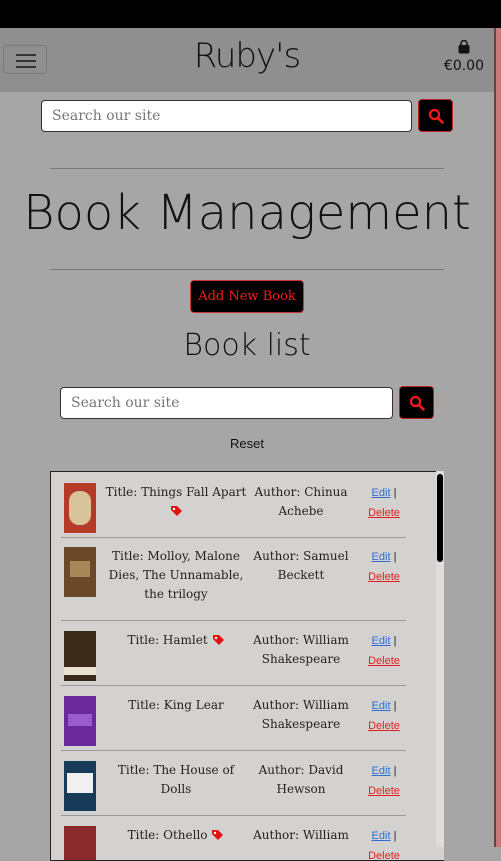 This screenshot has width=501, height=861. Describe the element at coordinates (247, 296) in the screenshot. I see `add-new-book-button: Add New Book` at that location.